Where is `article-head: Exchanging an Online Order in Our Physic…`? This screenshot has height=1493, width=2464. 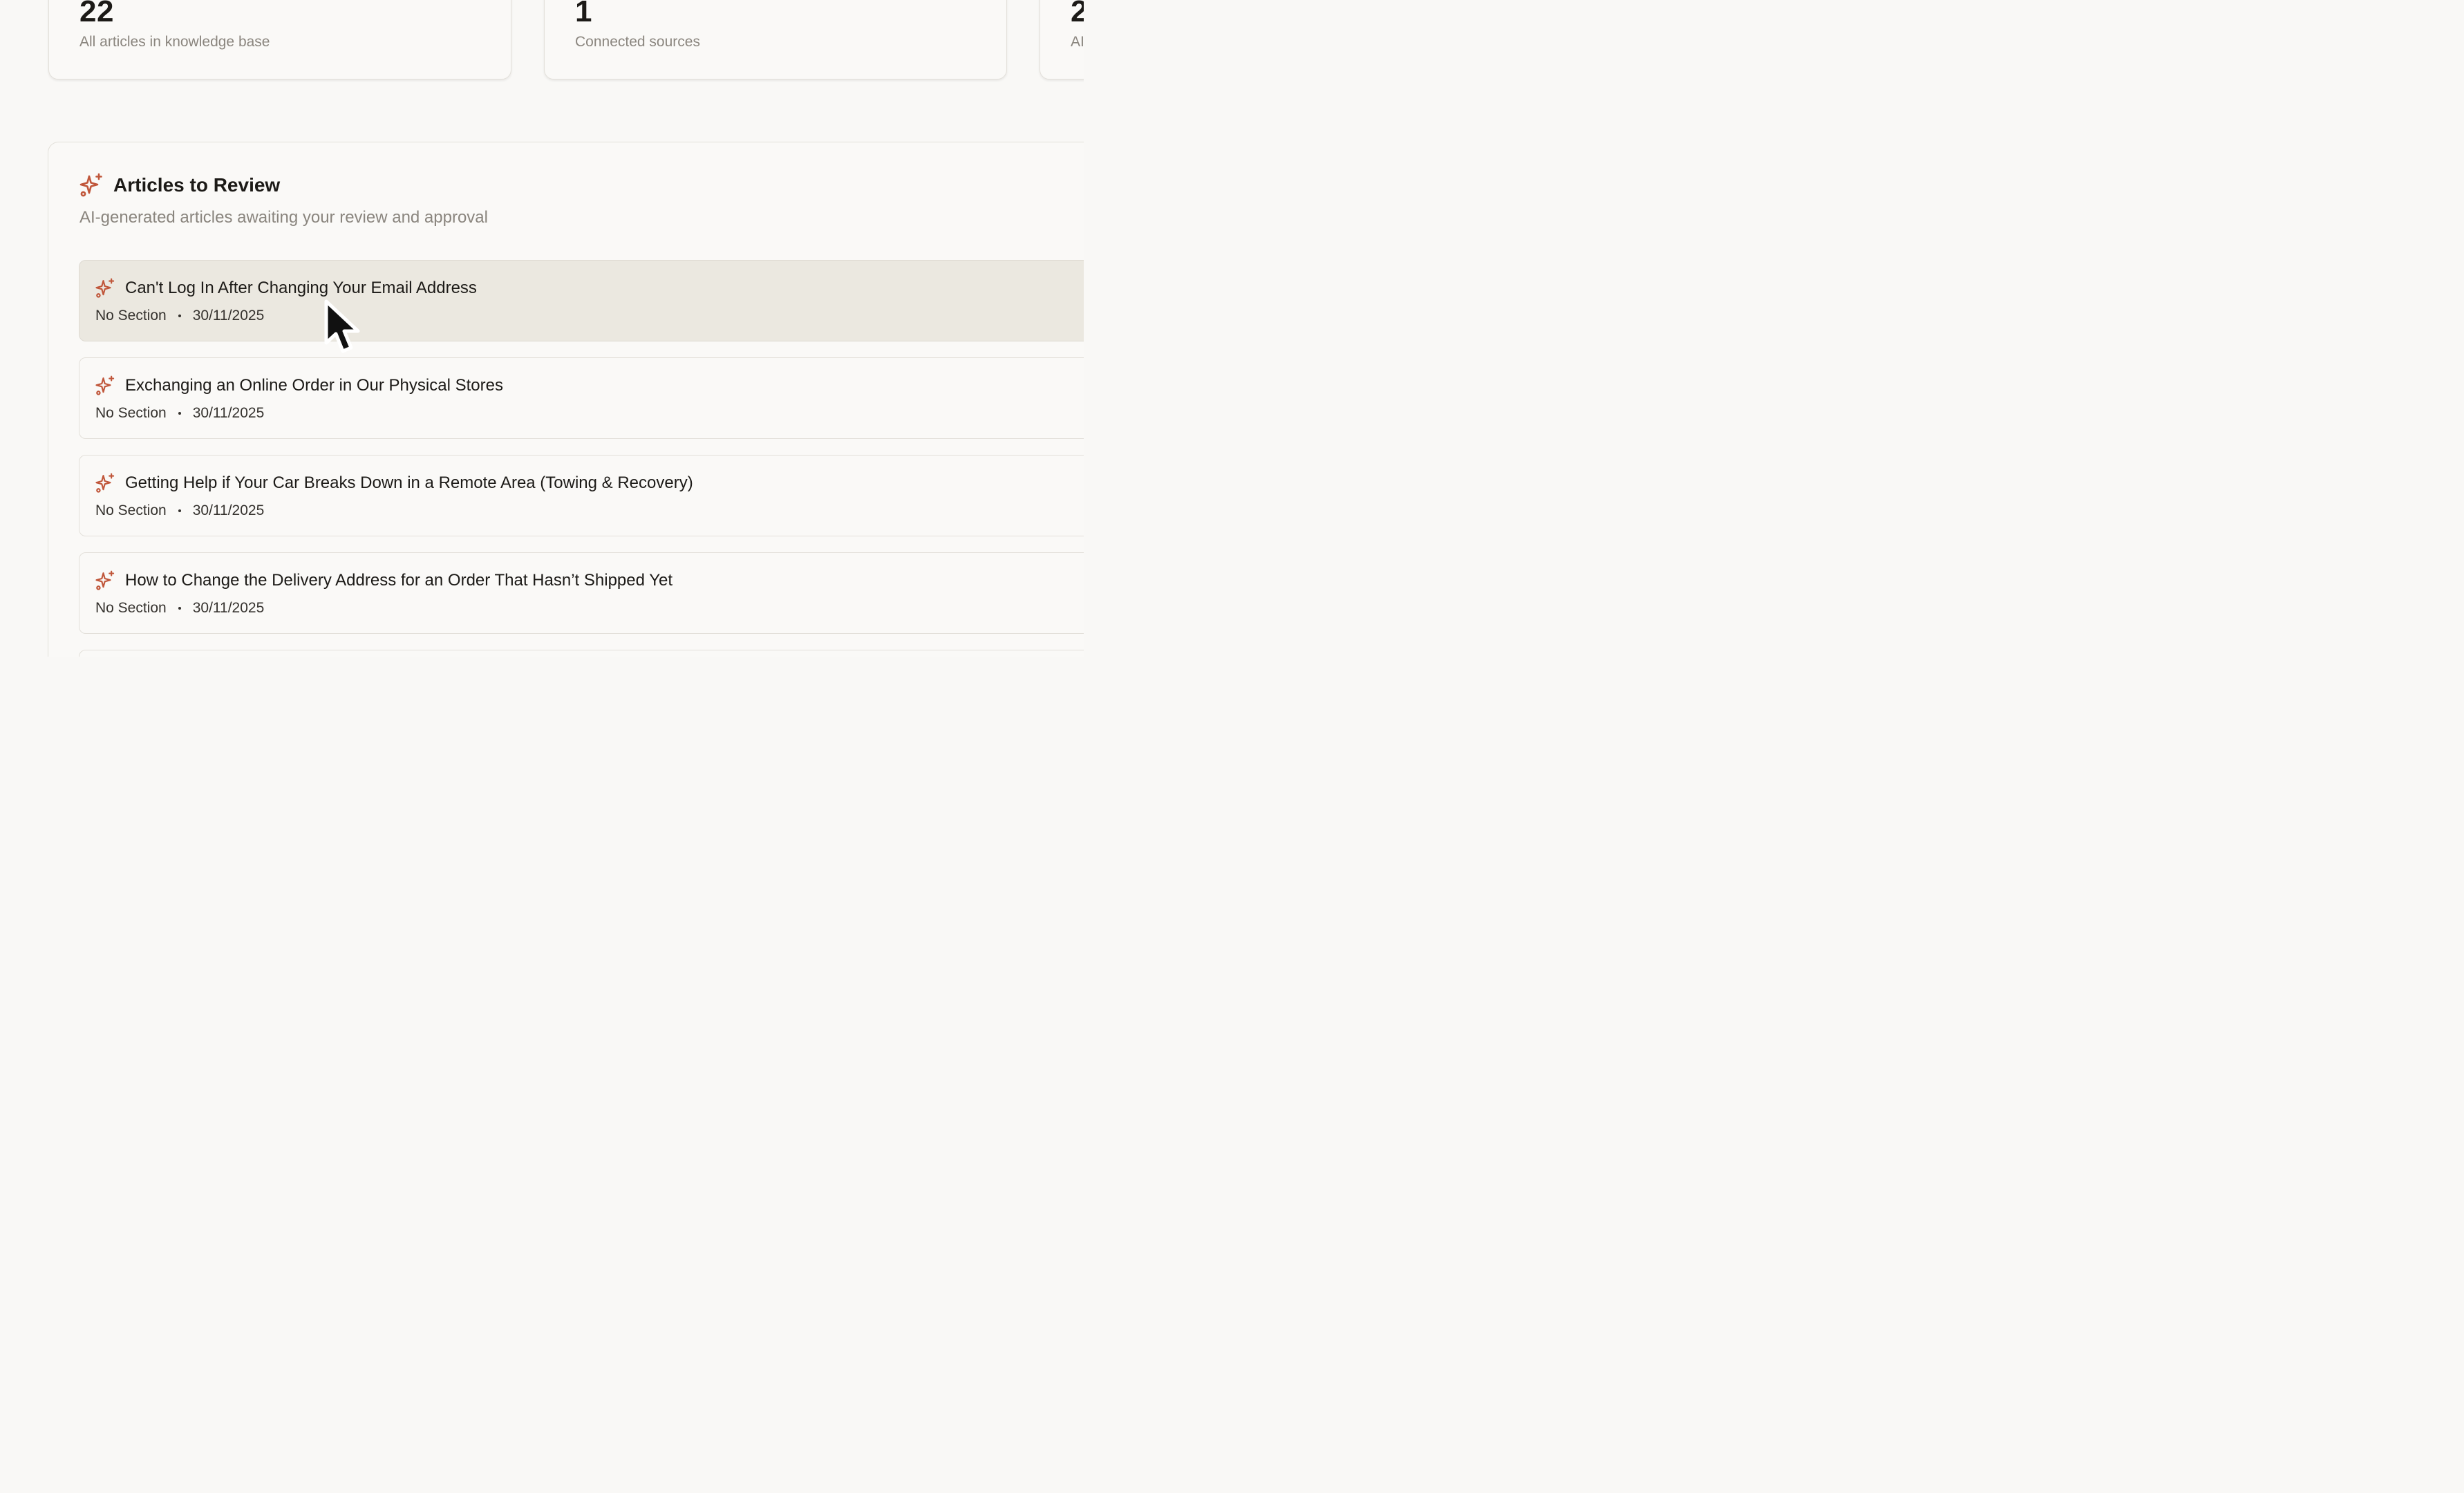 article-head: Exchanging an Online Order in Our Physic… is located at coordinates (299, 386).